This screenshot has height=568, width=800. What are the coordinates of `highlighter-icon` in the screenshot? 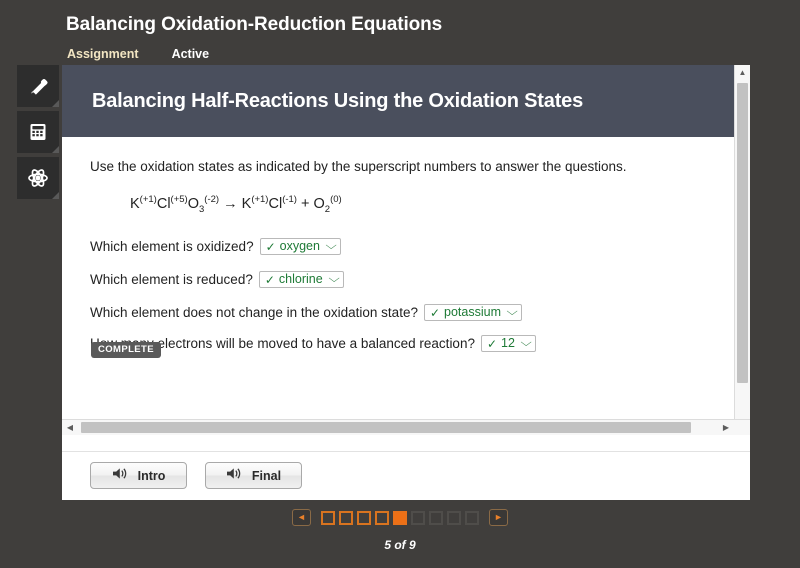 It's located at (38, 86).